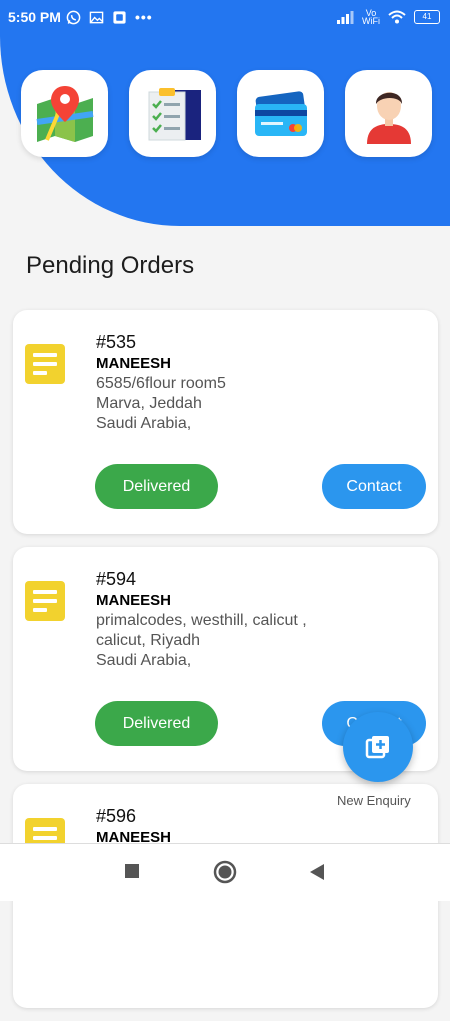  What do you see at coordinates (110, 265) in the screenshot?
I see `page-title: Pending Orders` at bounding box center [110, 265].